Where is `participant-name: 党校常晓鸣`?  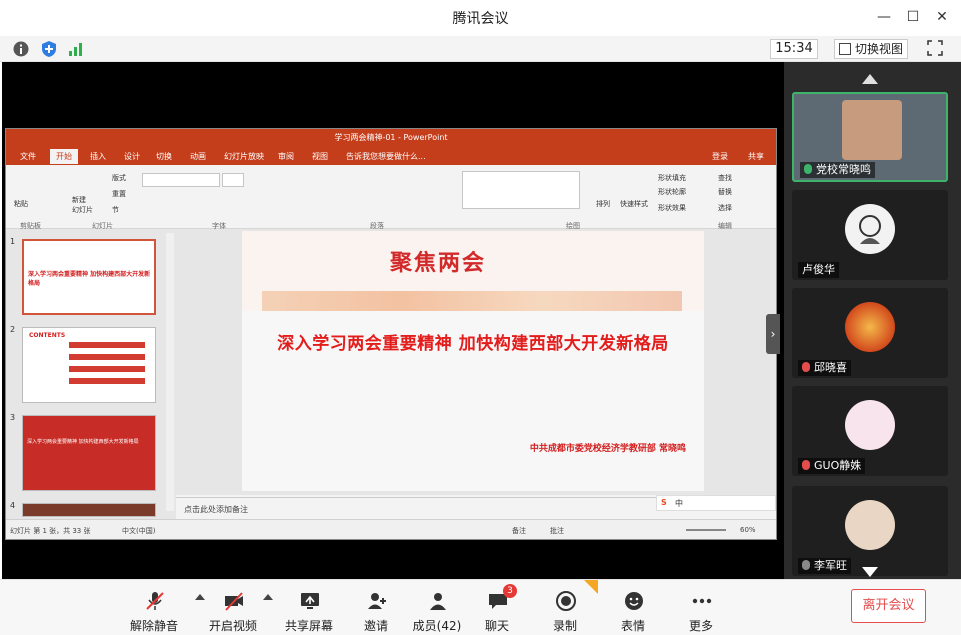 participant-name: 党校常晓鸣 is located at coordinates (837, 170).